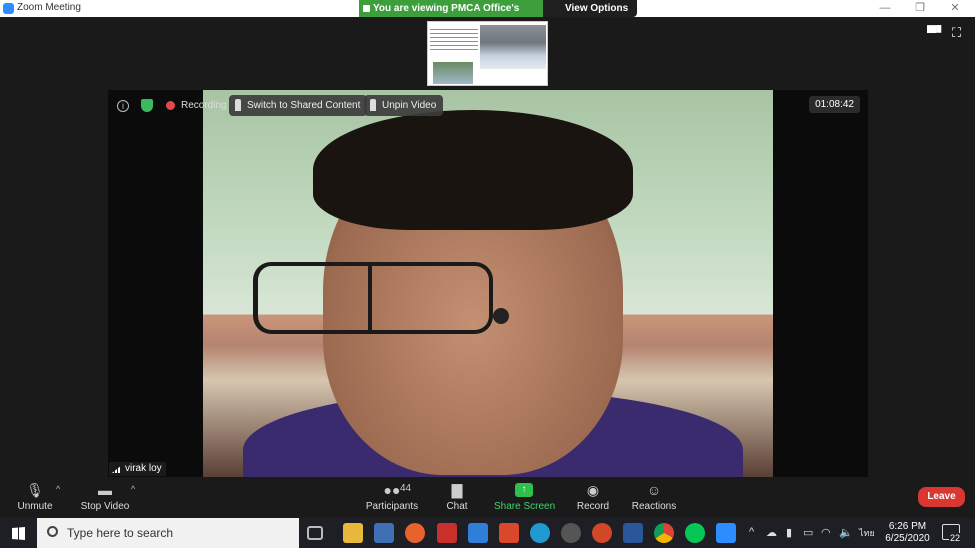 This screenshot has height=548, width=975. What do you see at coordinates (834, 104) in the screenshot?
I see `meeting-timer: 01:08:42` at bounding box center [834, 104].